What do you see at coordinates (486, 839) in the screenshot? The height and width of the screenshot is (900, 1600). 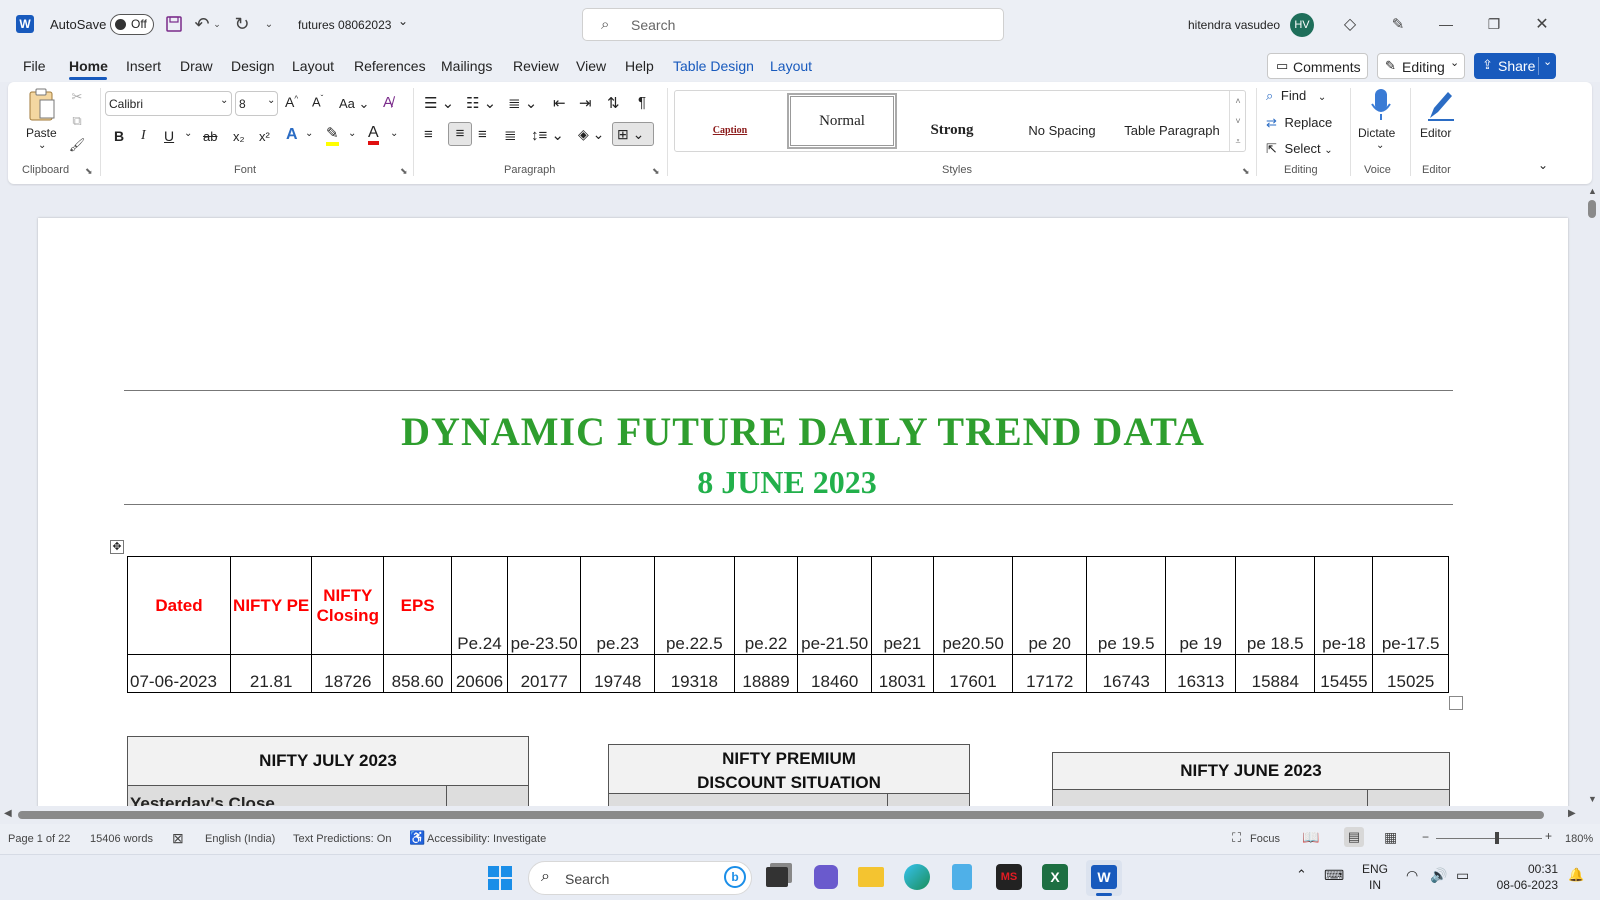 I see `accessibility-status: Accessibility: Investigate` at bounding box center [486, 839].